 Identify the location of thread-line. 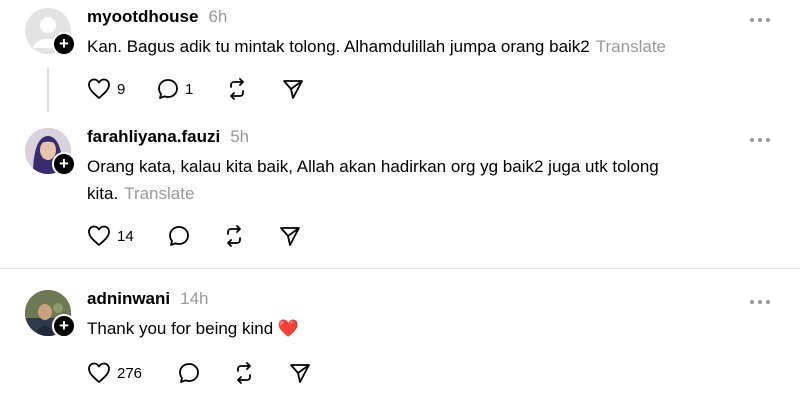
(48, 90).